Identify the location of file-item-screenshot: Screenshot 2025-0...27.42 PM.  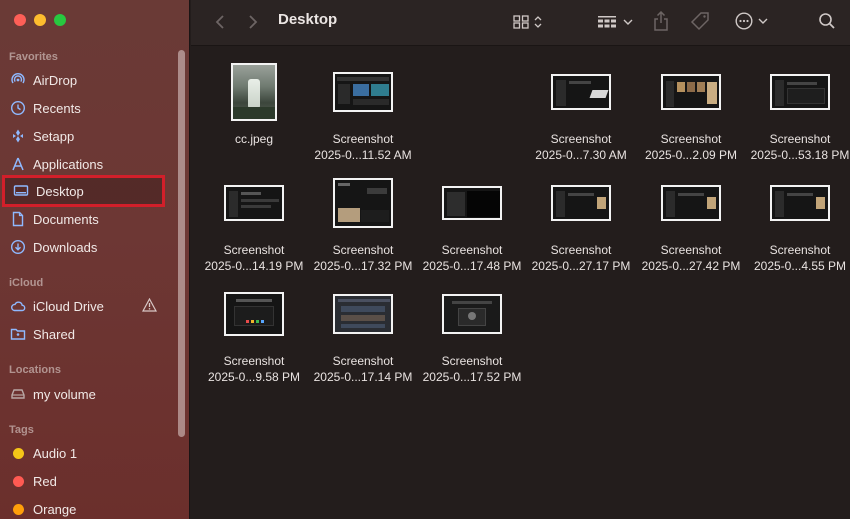
(691, 227).